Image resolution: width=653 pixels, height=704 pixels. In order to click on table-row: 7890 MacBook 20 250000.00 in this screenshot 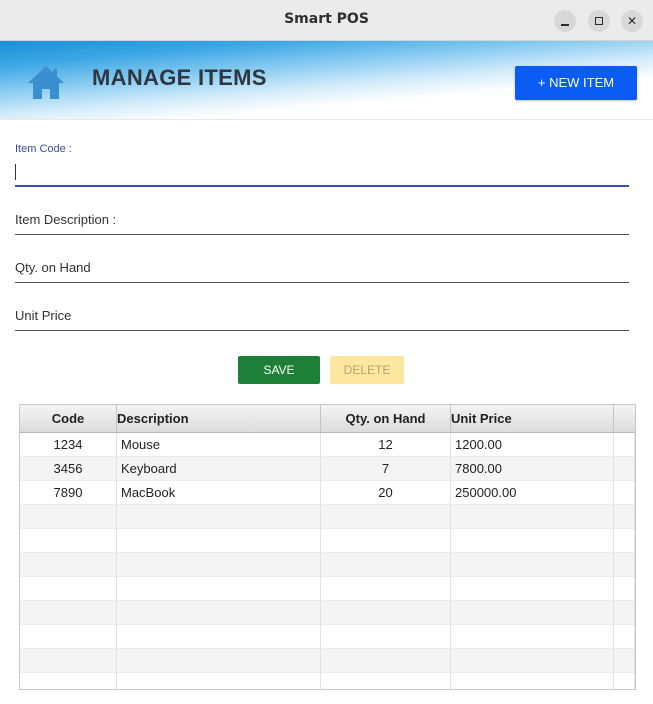, I will do `click(327, 493)`.